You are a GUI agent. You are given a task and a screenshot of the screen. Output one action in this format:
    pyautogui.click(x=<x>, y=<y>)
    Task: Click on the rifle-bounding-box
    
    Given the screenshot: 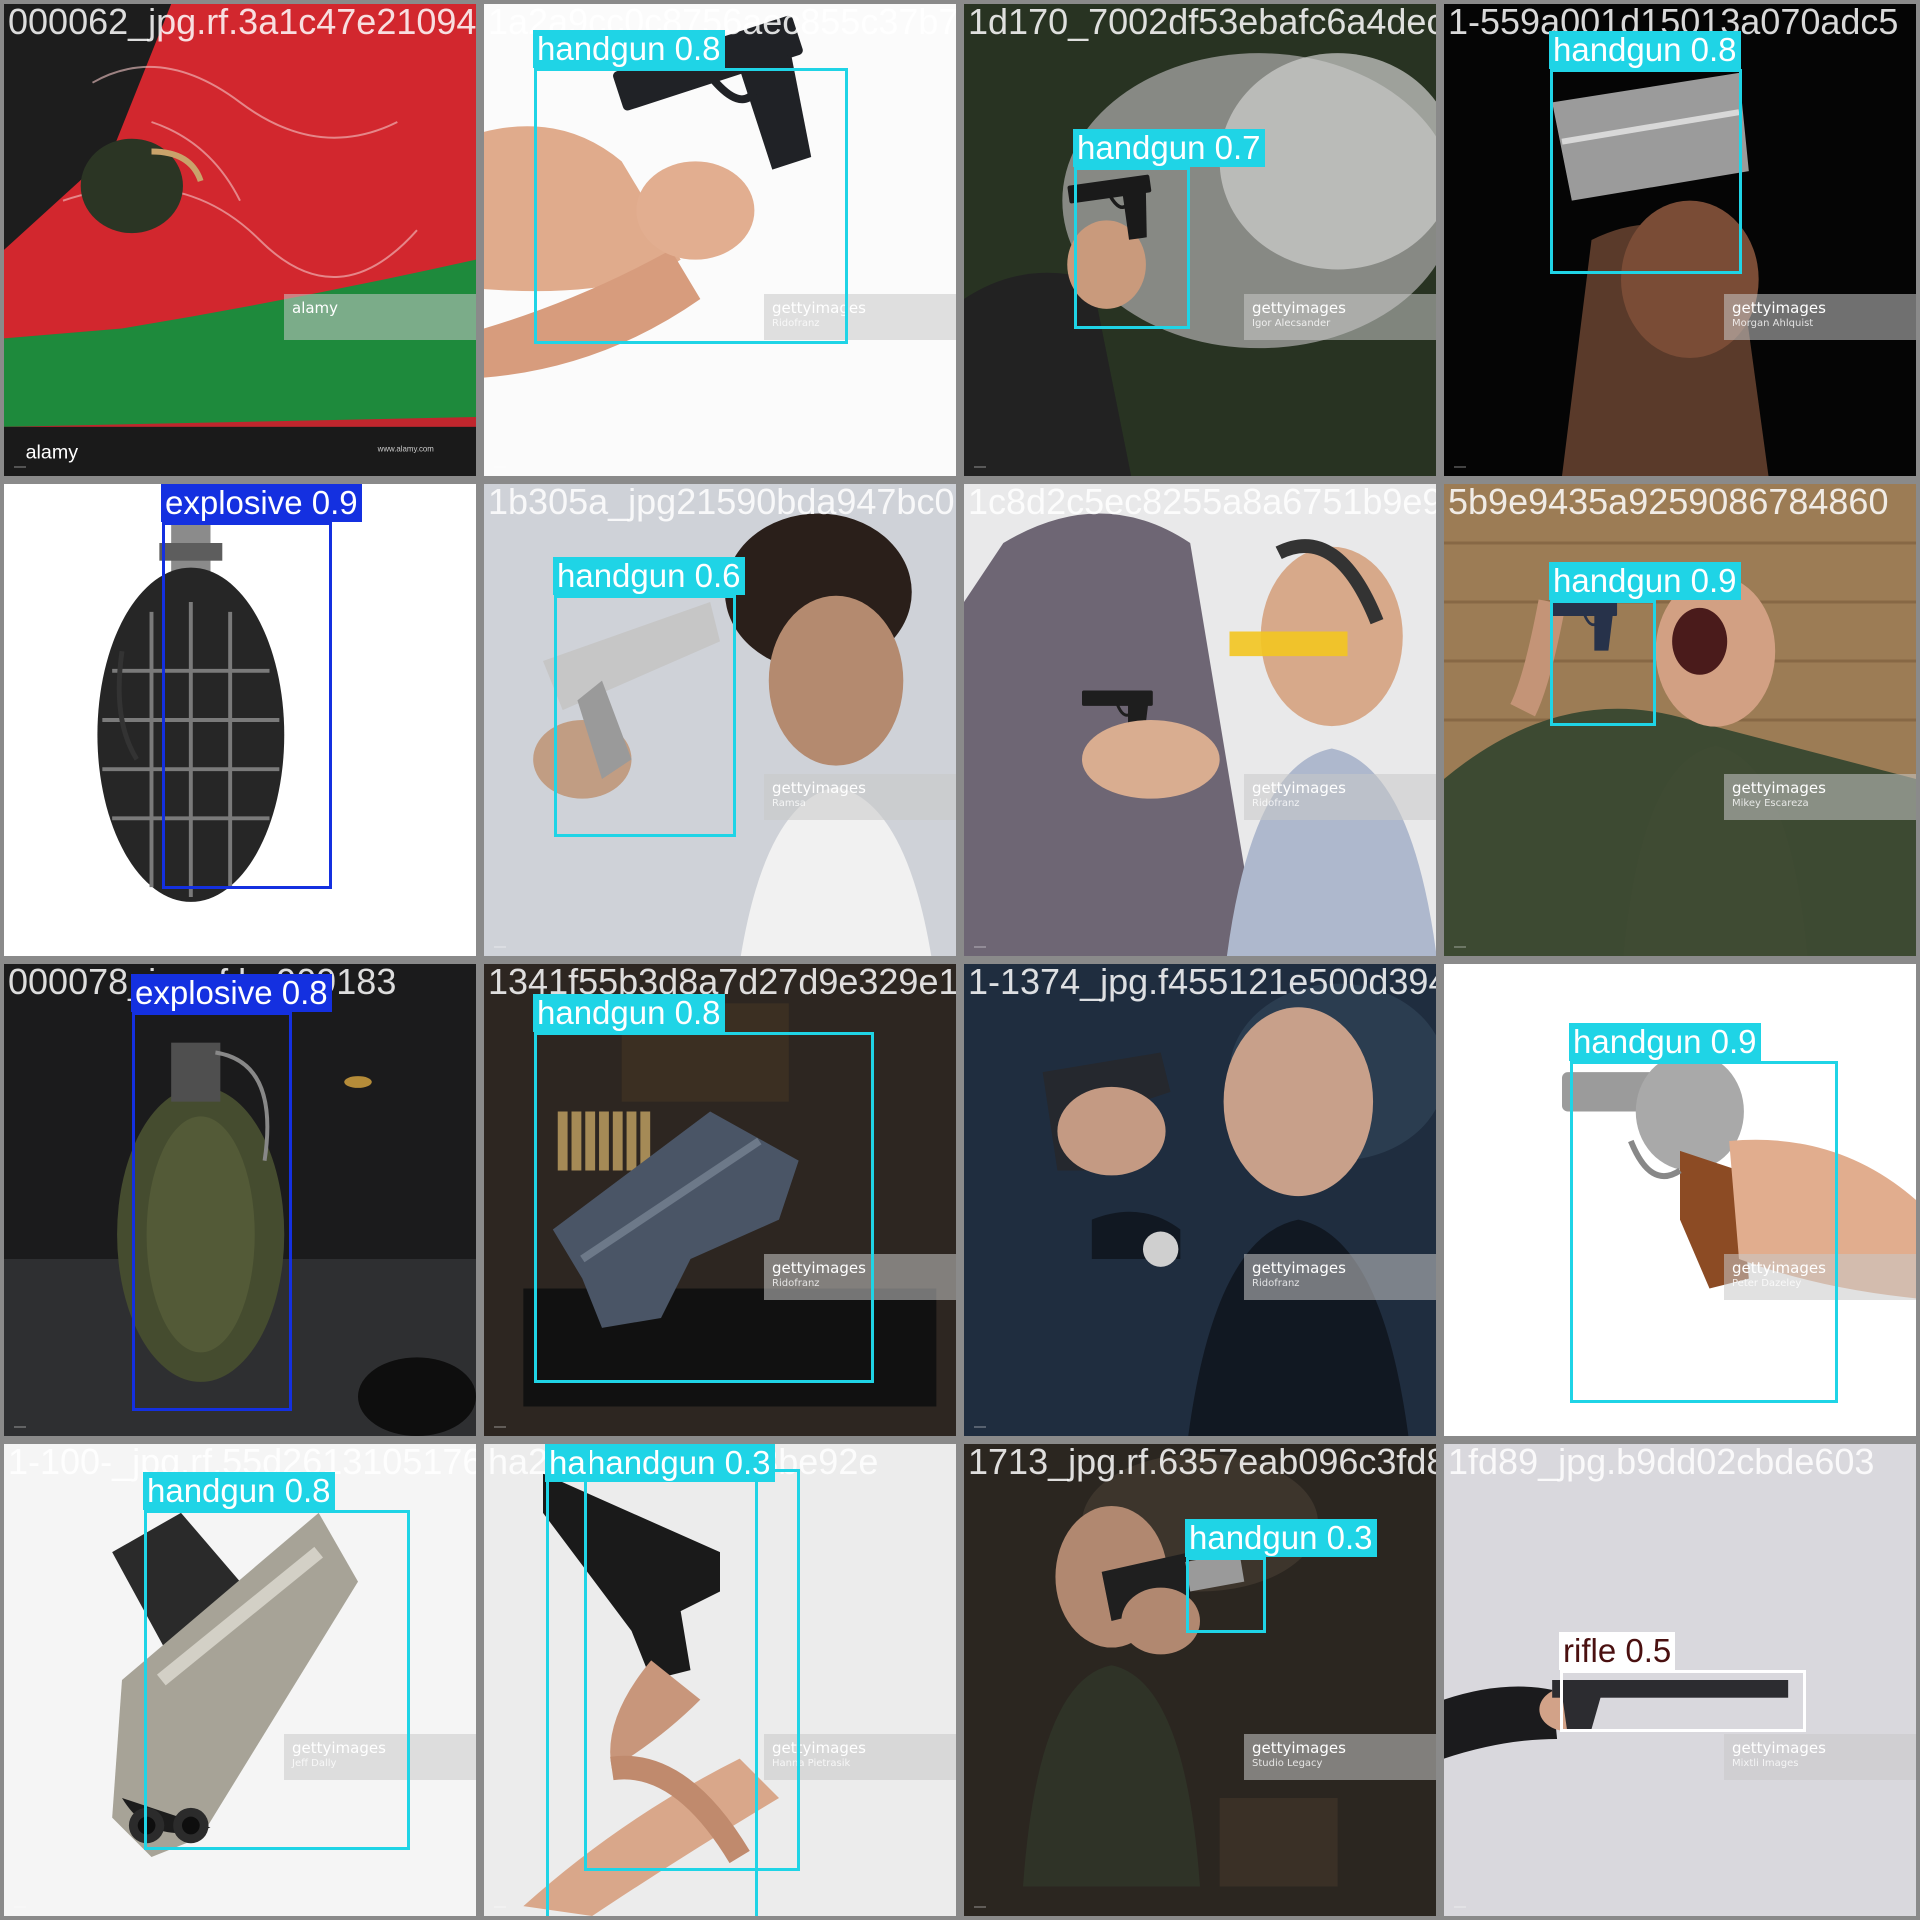 What is the action you would take?
    pyautogui.click(x=1683, y=1701)
    